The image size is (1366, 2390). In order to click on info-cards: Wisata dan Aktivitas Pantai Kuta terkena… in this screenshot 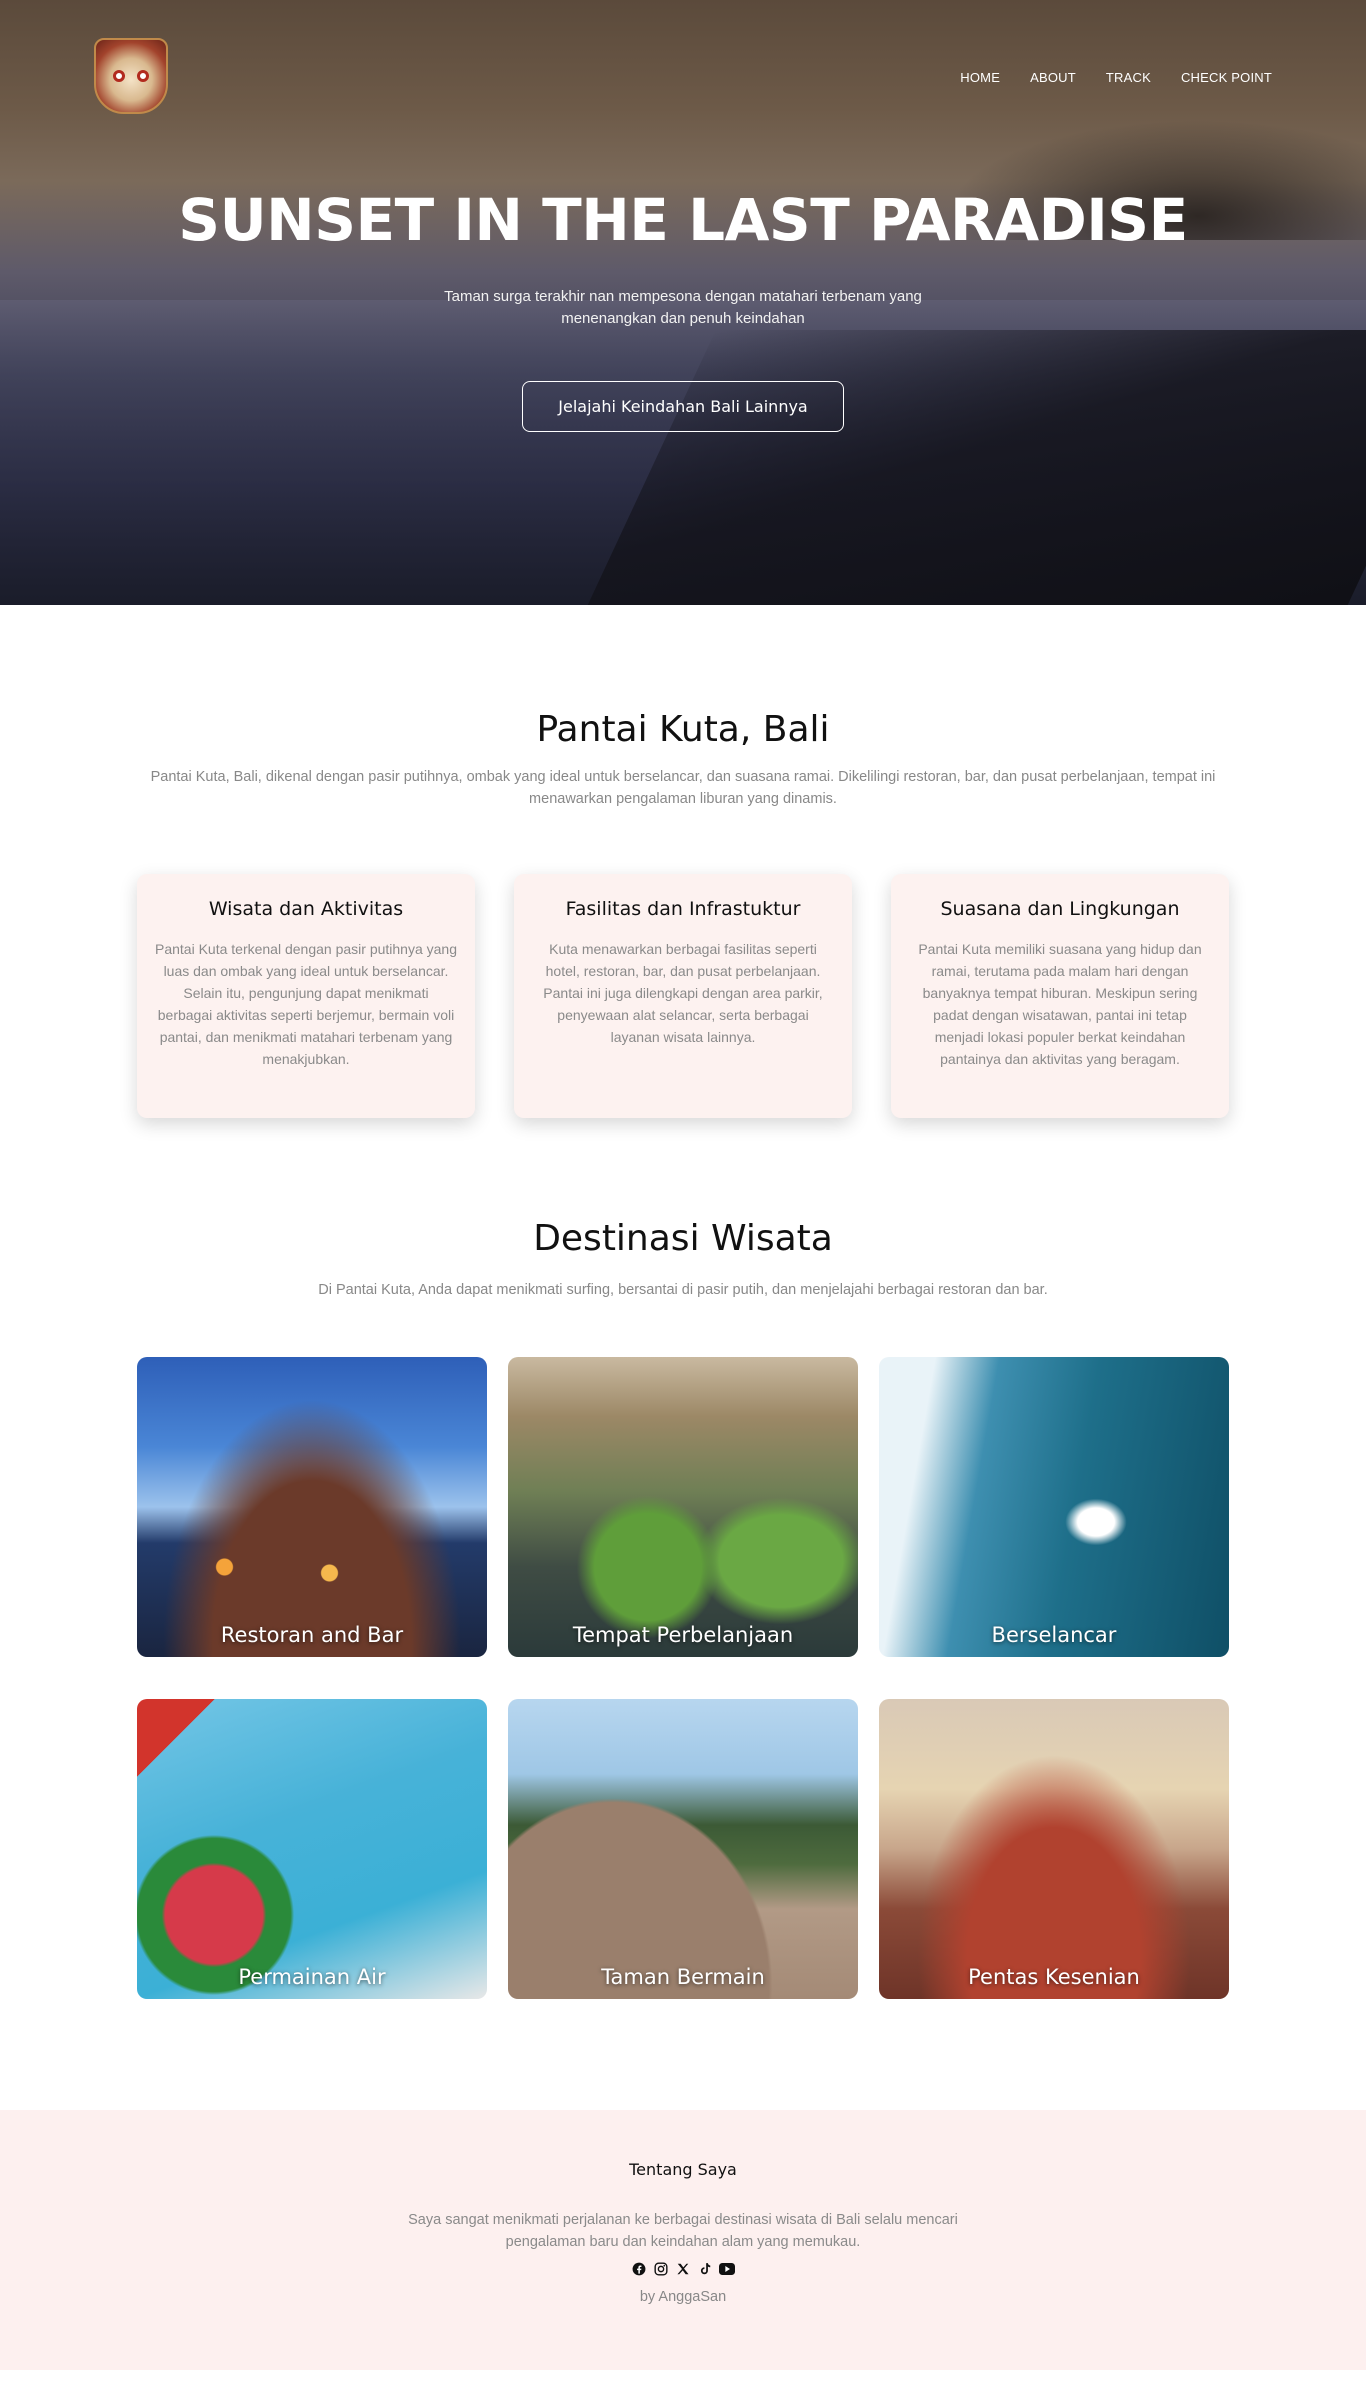, I will do `click(683, 996)`.